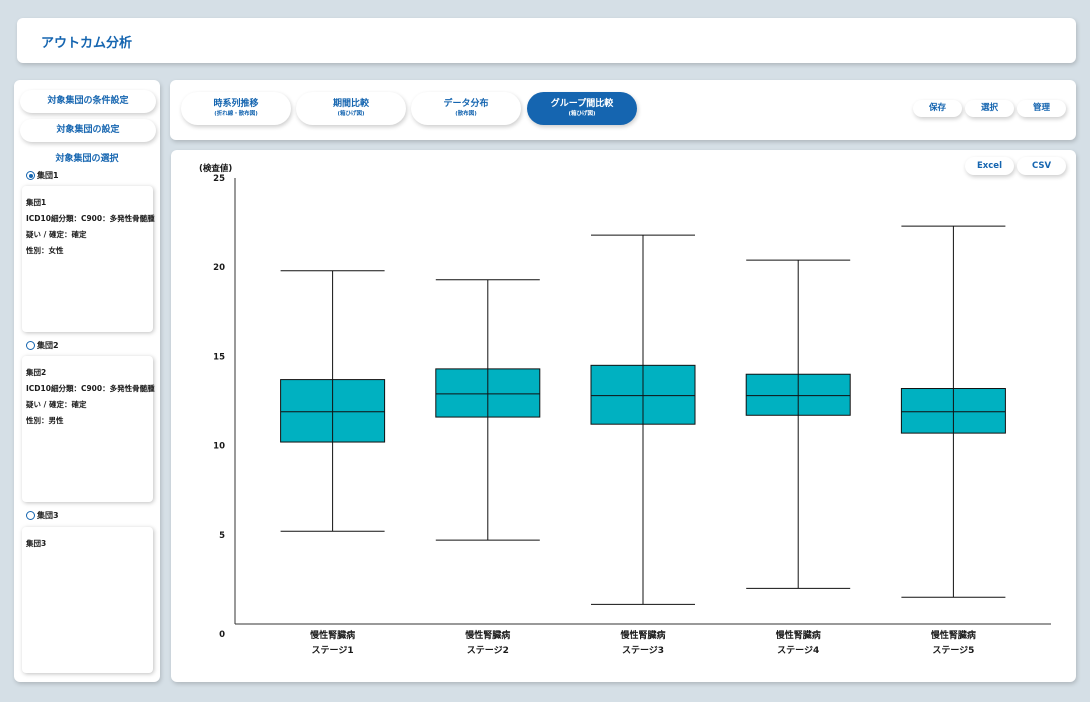 The height and width of the screenshot is (702, 1090). Describe the element at coordinates (215, 168) in the screenshot. I see `y-axis-label: (検査値)` at that location.